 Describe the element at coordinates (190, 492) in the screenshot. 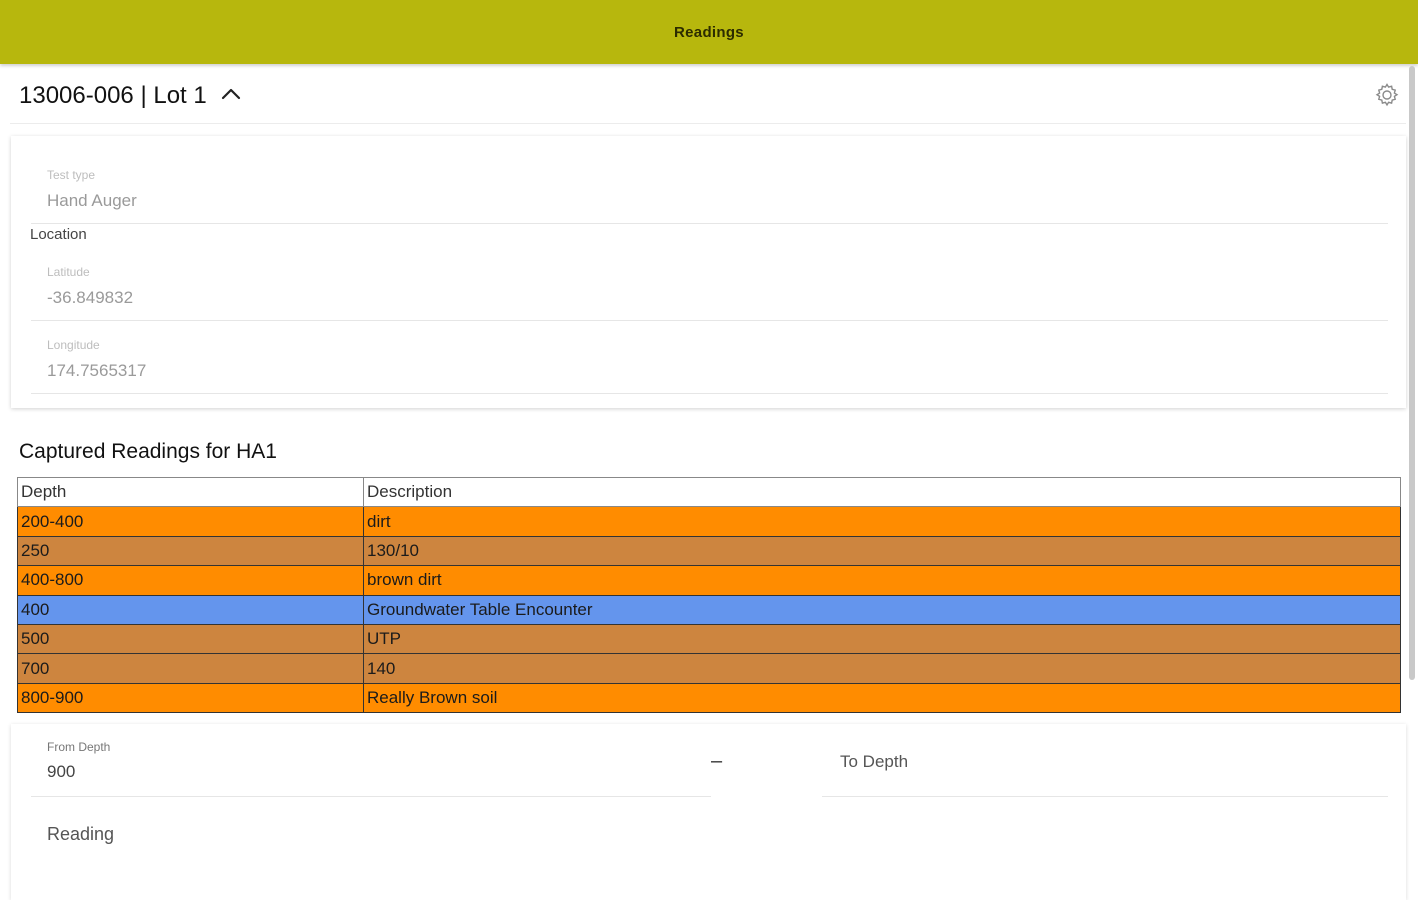

I see `column-header-depth: Depth` at that location.